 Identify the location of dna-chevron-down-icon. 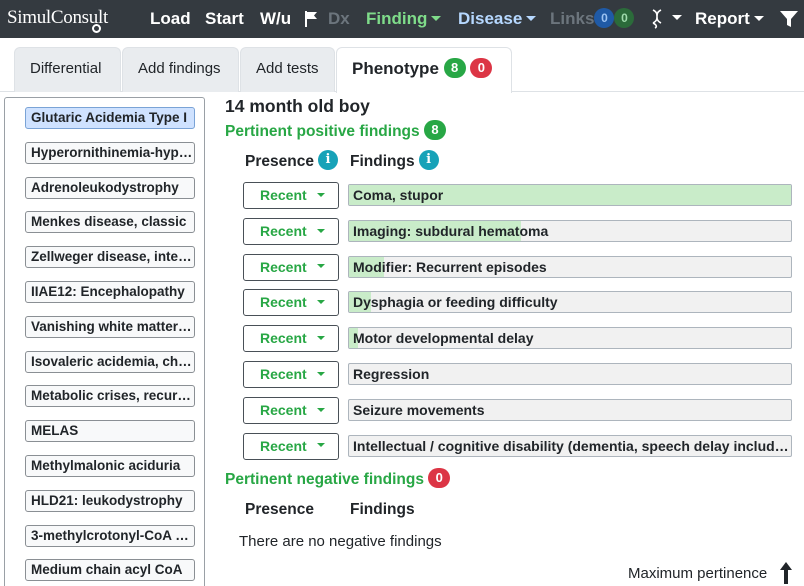
(677, 17).